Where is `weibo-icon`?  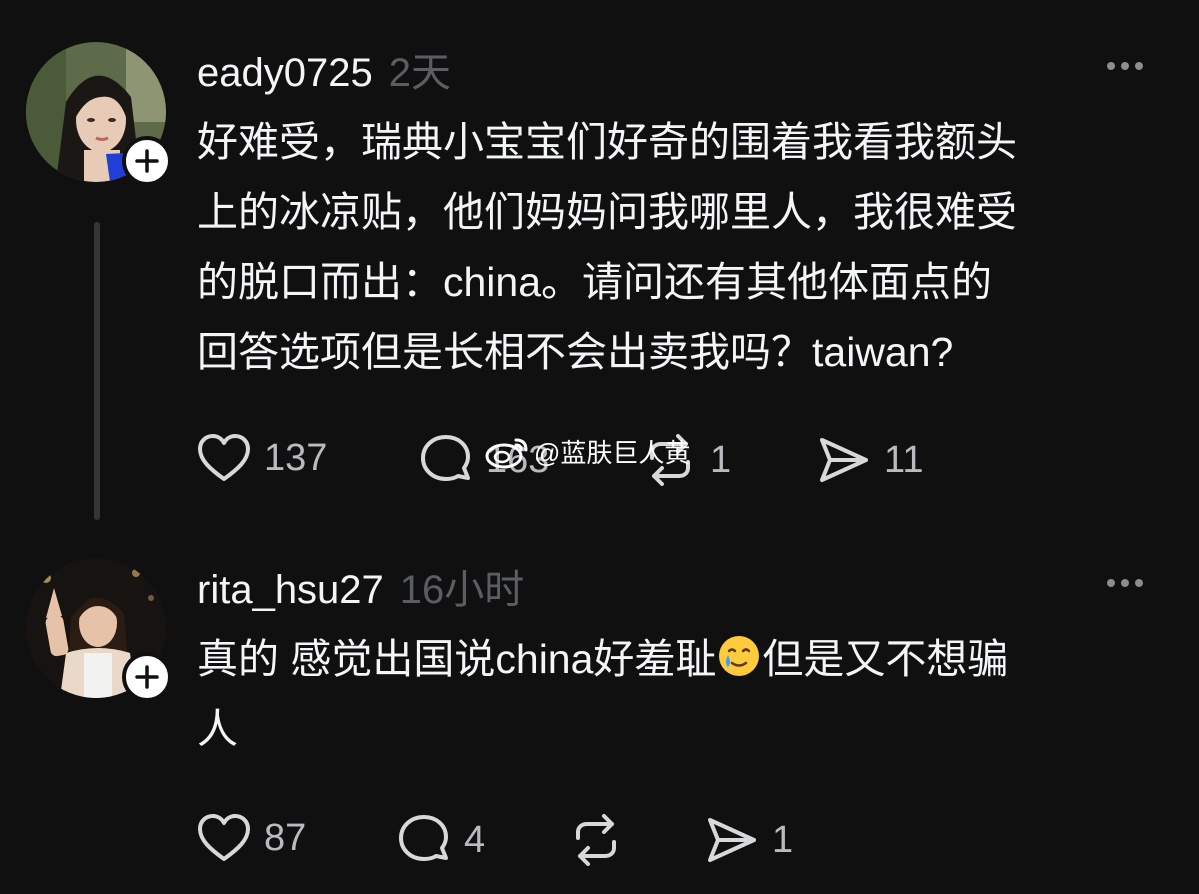
weibo-icon is located at coordinates (506, 453).